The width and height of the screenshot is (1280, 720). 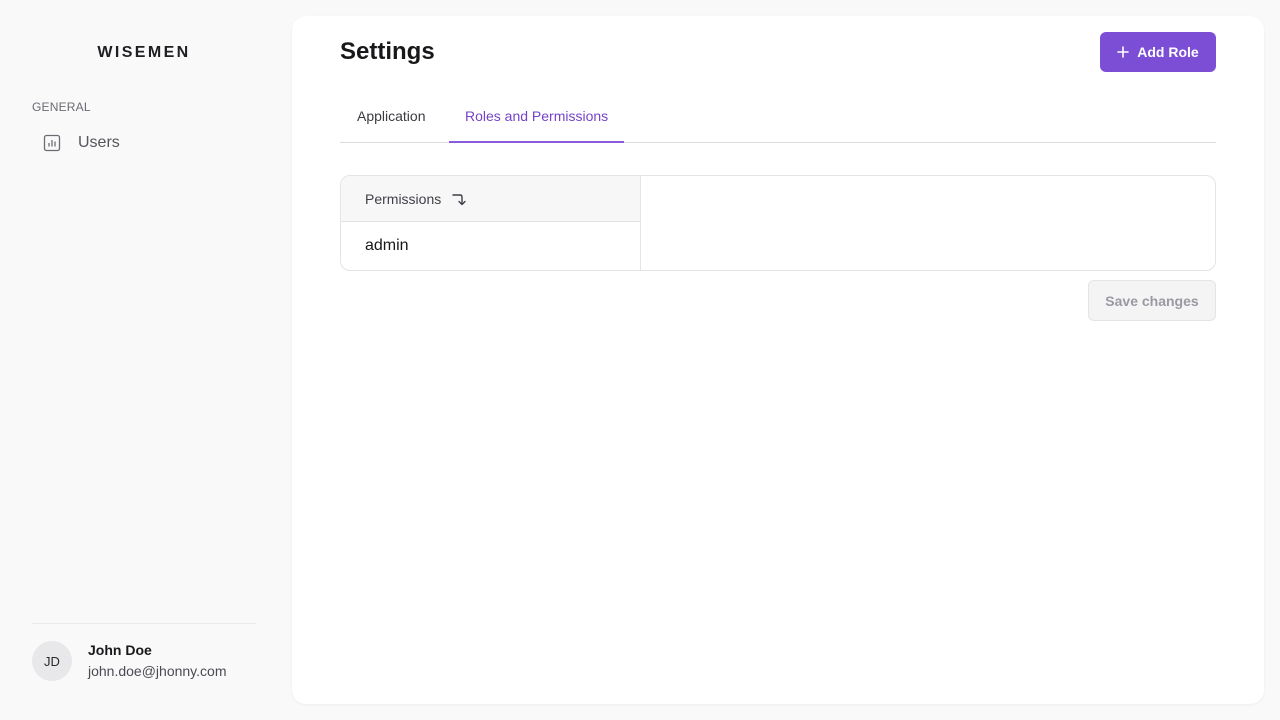 I want to click on settings-tabs: Application Roles and Permissions, so click(x=778, y=118).